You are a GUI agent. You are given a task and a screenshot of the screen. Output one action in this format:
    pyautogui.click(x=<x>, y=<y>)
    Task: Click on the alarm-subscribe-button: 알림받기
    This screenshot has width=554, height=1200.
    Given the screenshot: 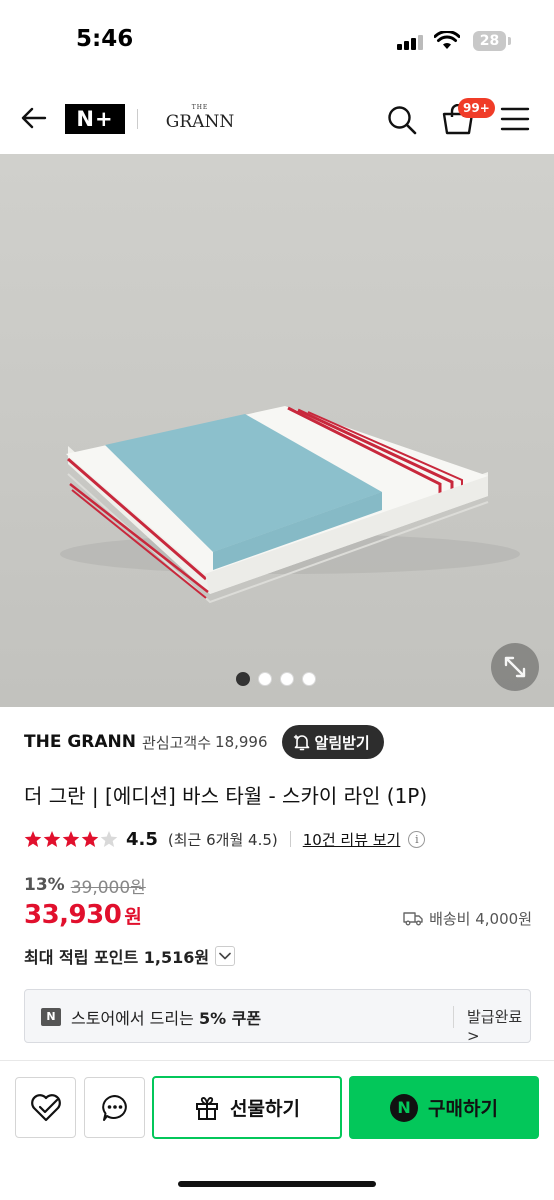 What is the action you would take?
    pyautogui.click(x=332, y=742)
    